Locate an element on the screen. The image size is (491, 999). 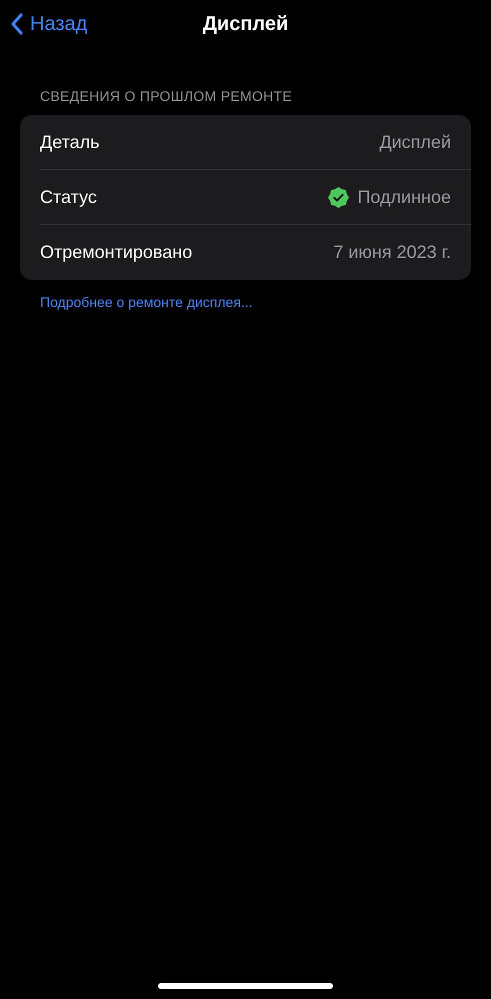
verified-badge-icon is located at coordinates (339, 197).